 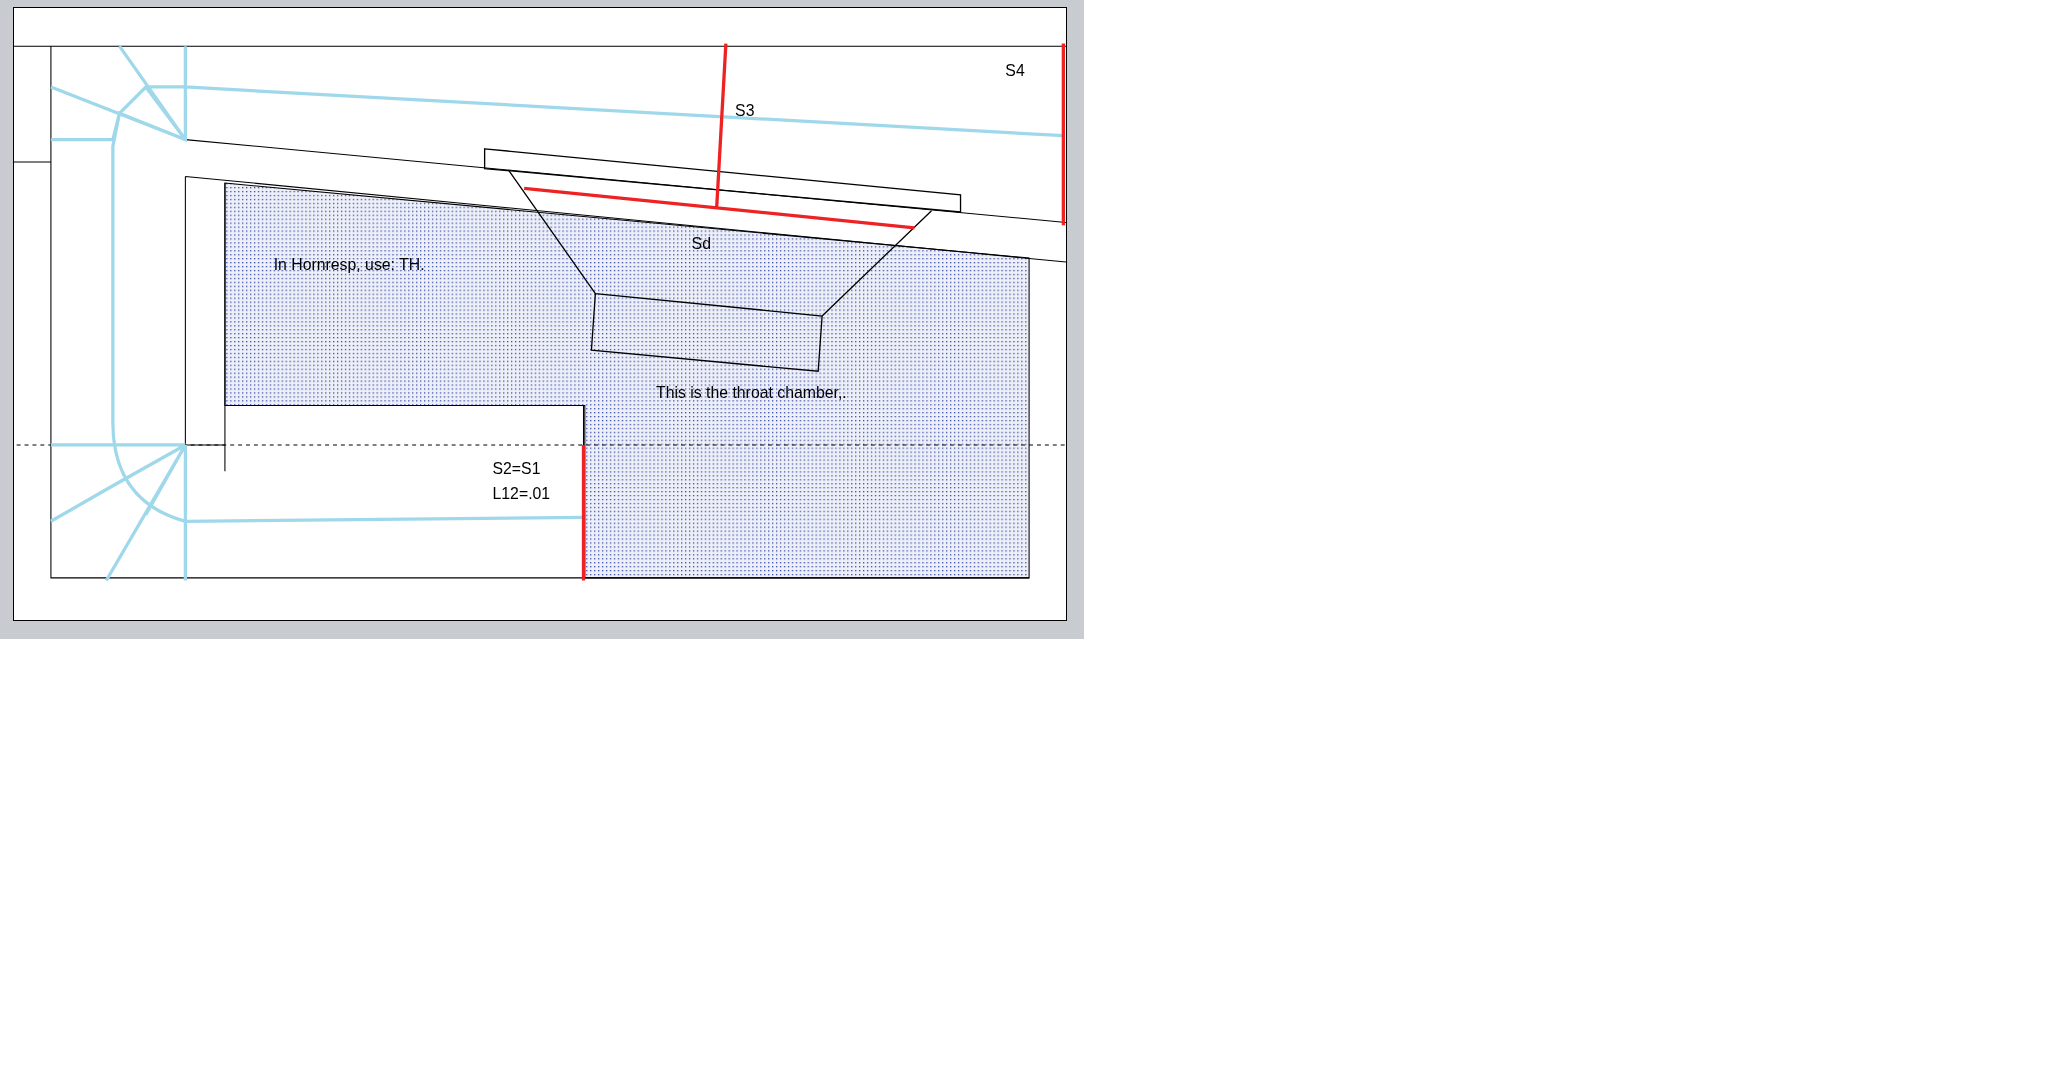 What do you see at coordinates (745, 110) in the screenshot?
I see `area-label: S3` at bounding box center [745, 110].